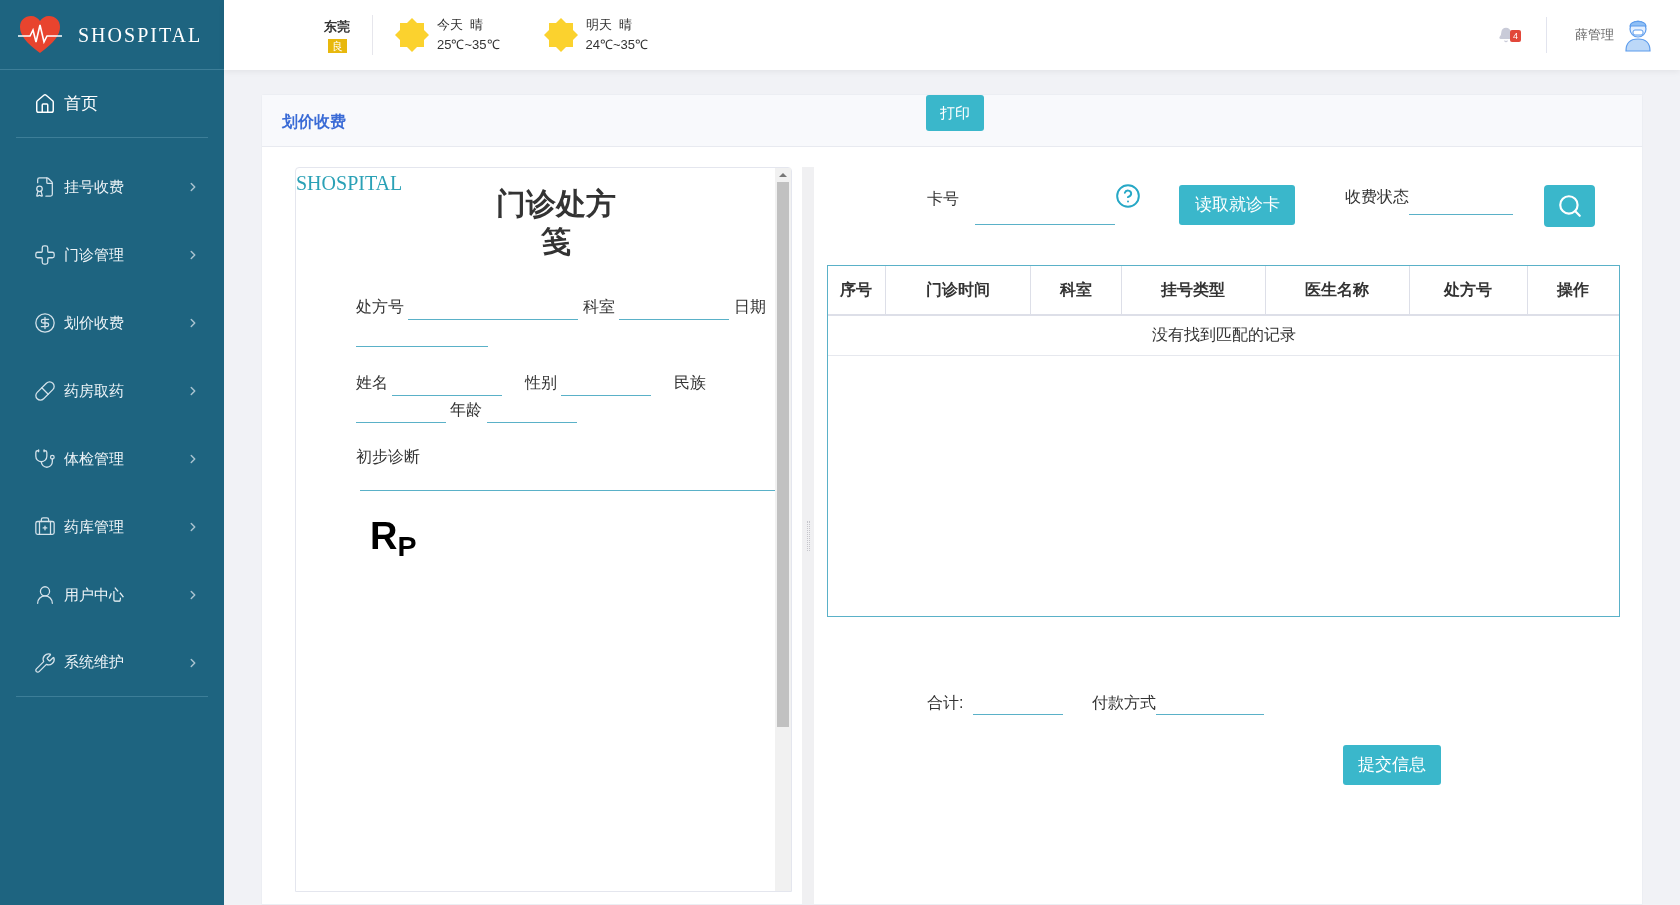 The height and width of the screenshot is (905, 1680). Describe the element at coordinates (1515, 36) in the screenshot. I see `notification-badge: 4` at that location.